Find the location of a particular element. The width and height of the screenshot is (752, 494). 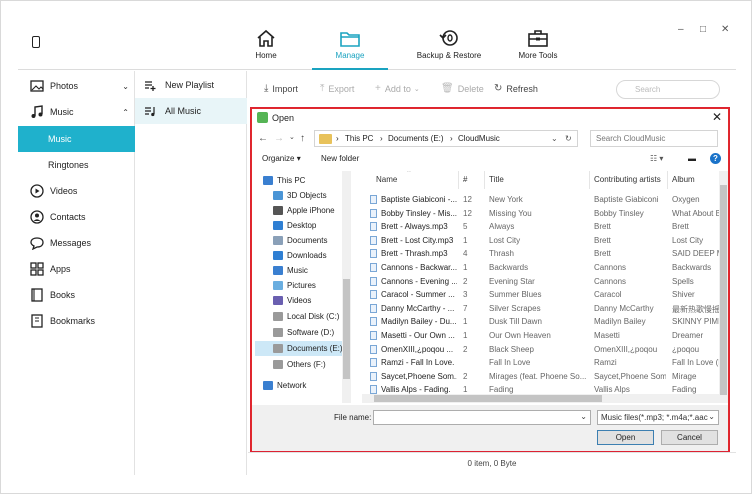

documents-icon is located at coordinates (278, 240).